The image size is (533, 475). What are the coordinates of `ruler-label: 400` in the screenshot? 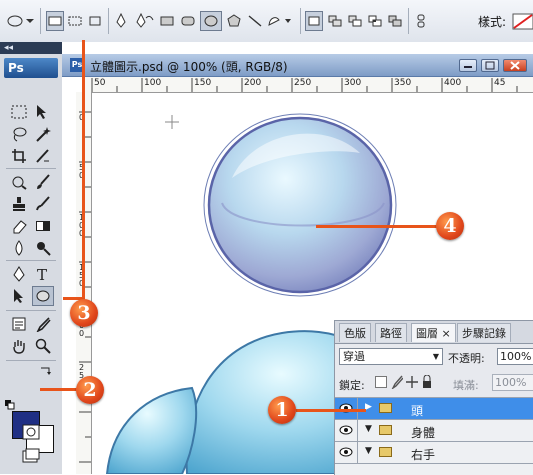 It's located at (453, 83).